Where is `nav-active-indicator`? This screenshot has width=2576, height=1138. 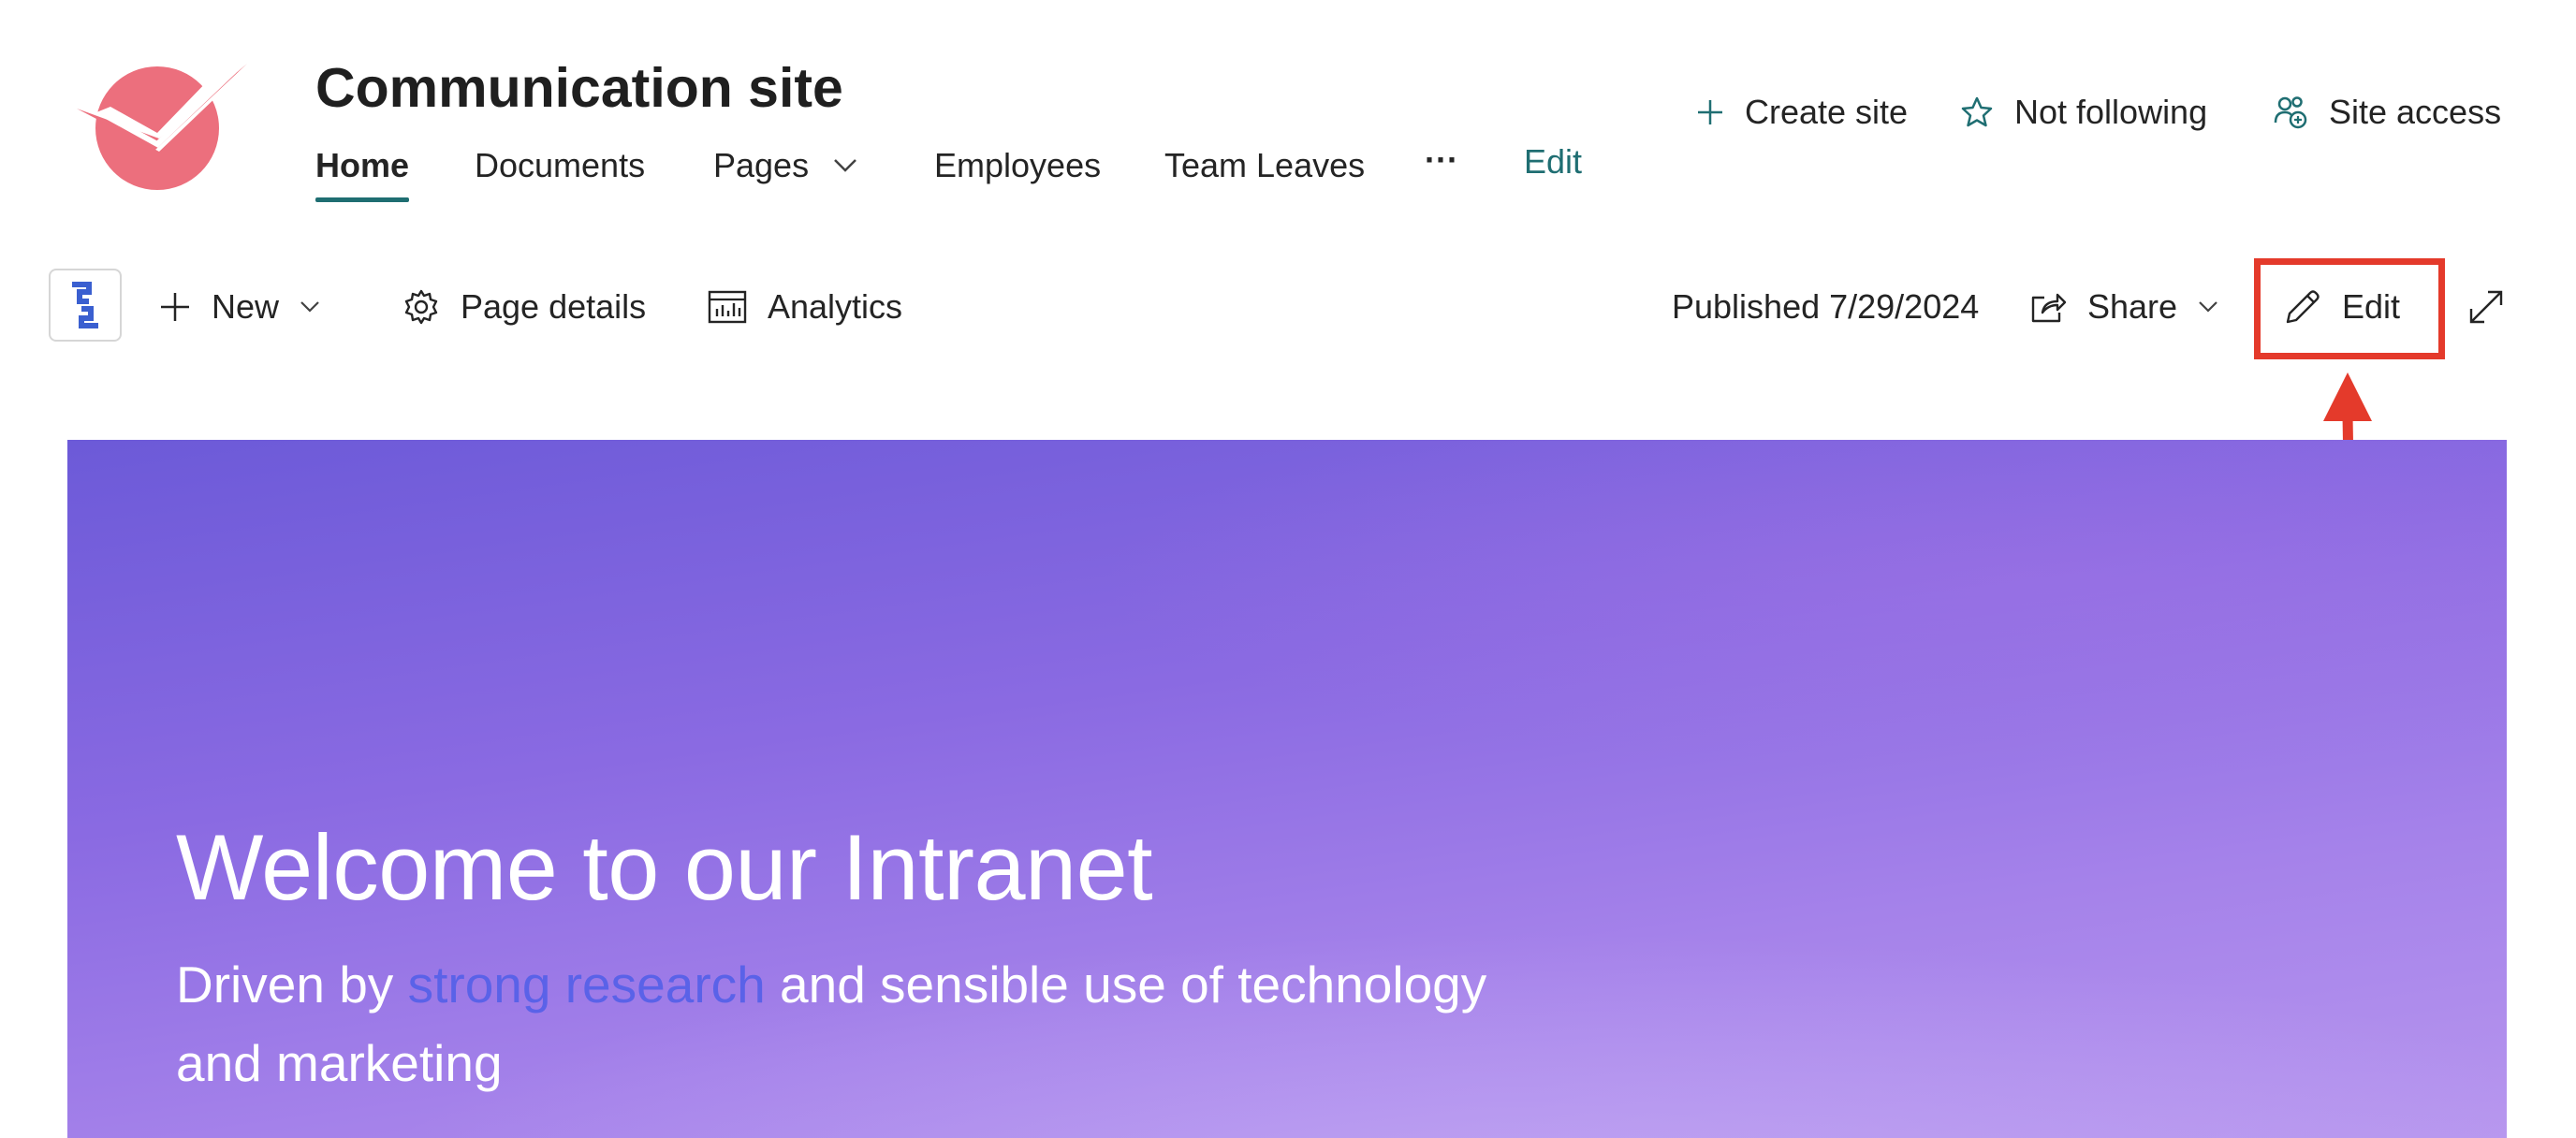 nav-active-indicator is located at coordinates (362, 199).